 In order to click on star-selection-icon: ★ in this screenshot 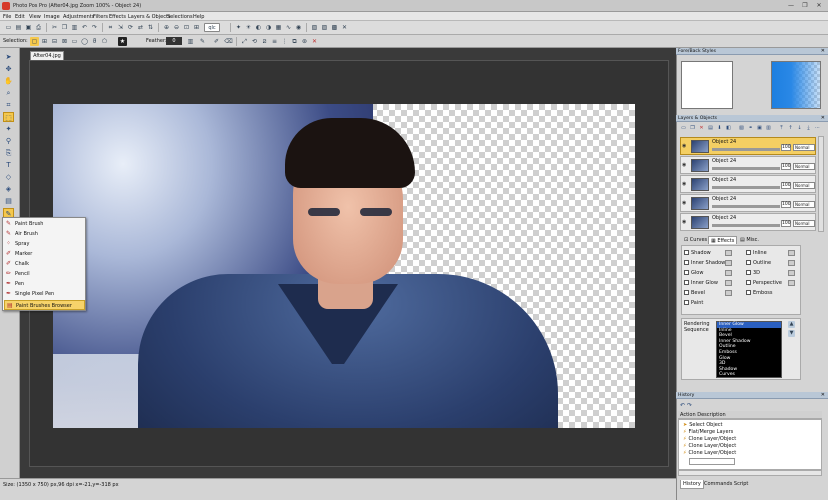, I will do `click(122, 41)`.